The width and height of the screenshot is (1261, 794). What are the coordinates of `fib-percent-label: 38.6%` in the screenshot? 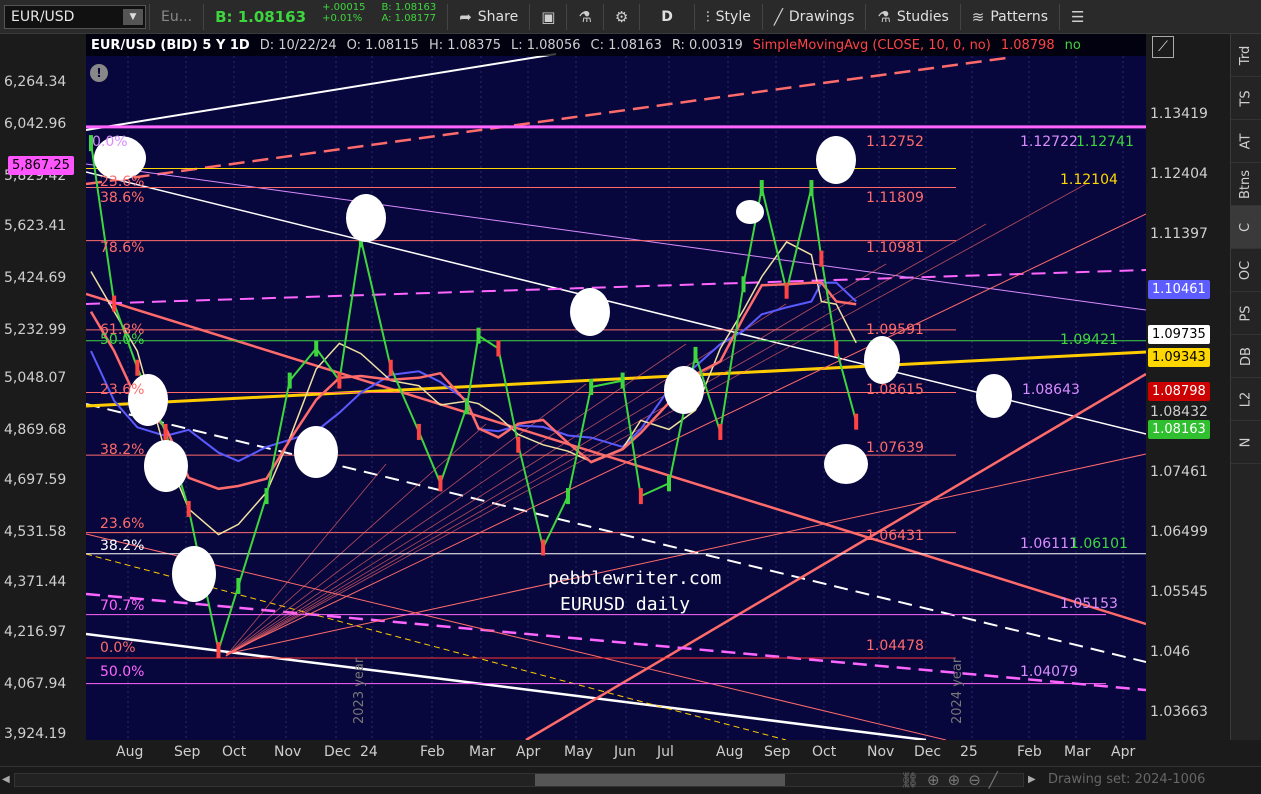 It's located at (122, 198).